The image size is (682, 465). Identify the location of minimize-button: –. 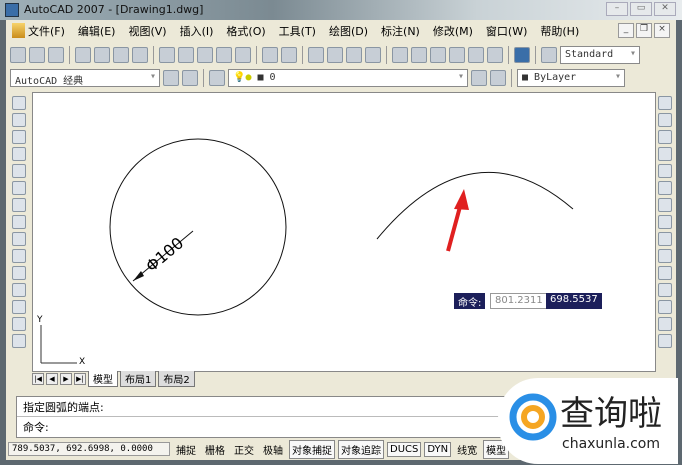
(617, 9).